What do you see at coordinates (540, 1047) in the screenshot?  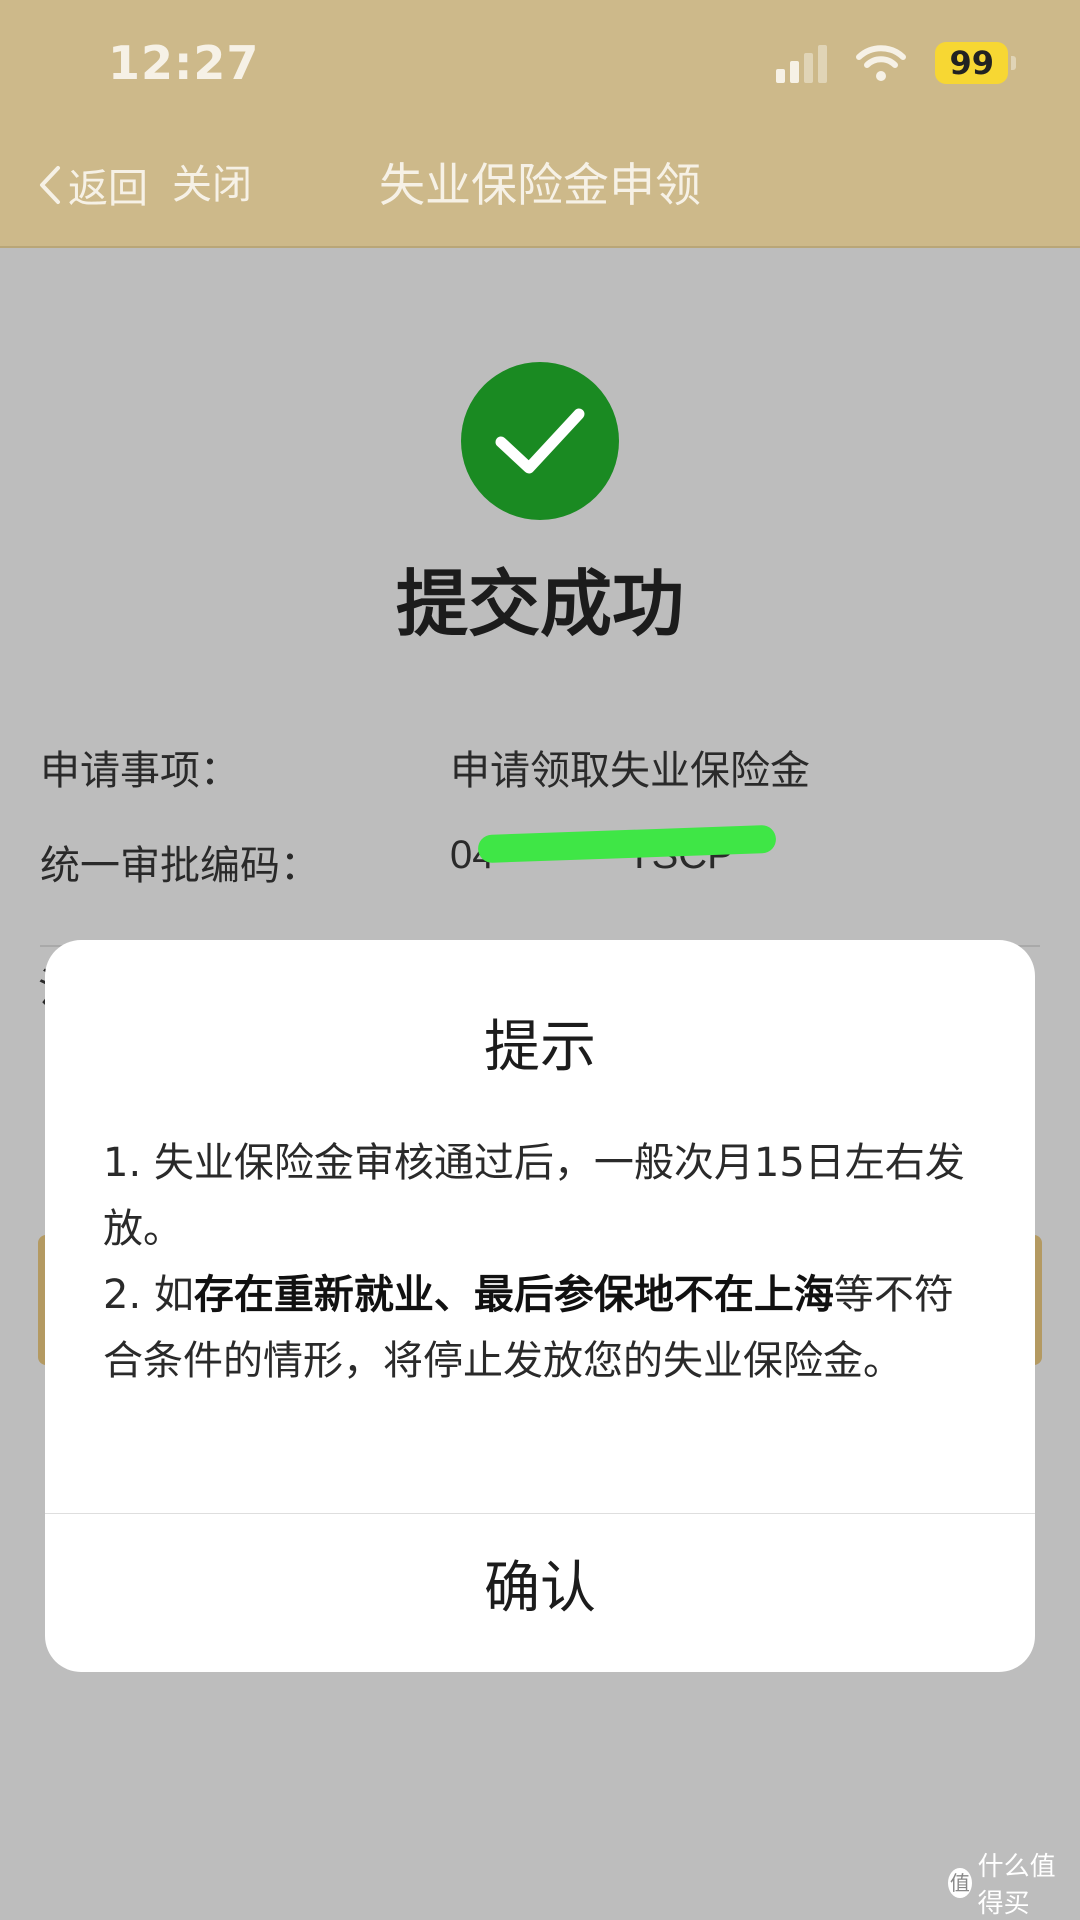 I see `dialog-title: 提示` at bounding box center [540, 1047].